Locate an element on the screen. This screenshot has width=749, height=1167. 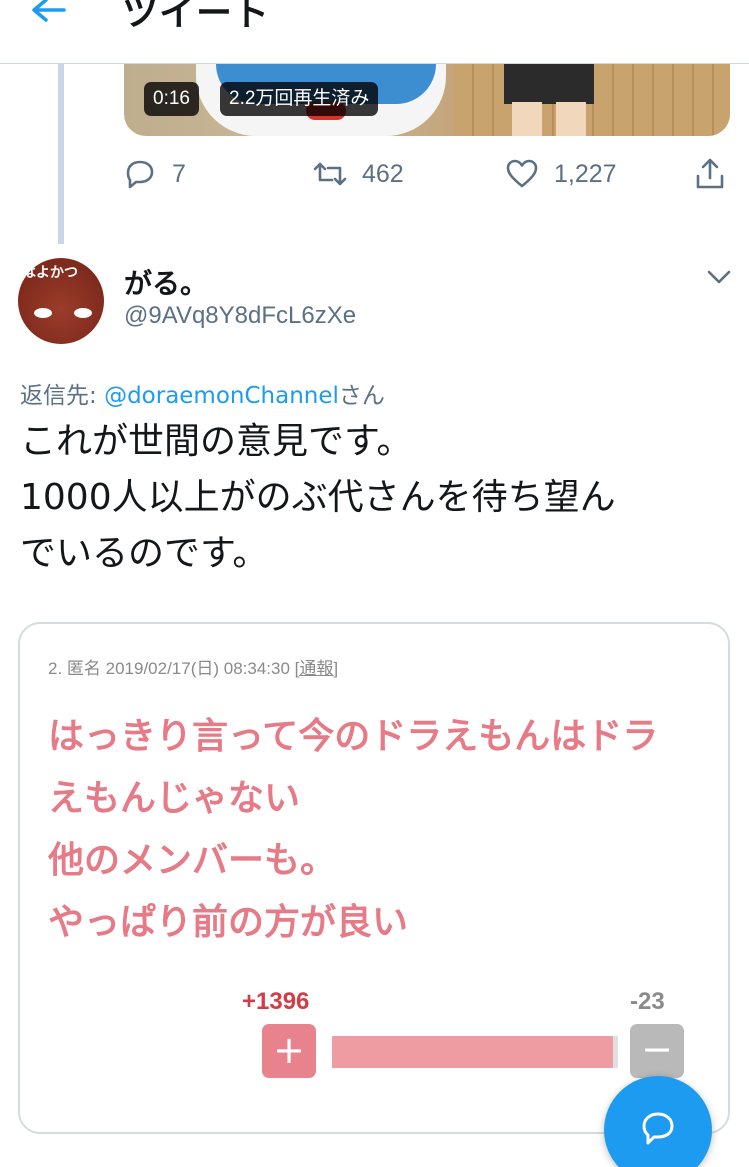
share-button is located at coordinates (717, 174).